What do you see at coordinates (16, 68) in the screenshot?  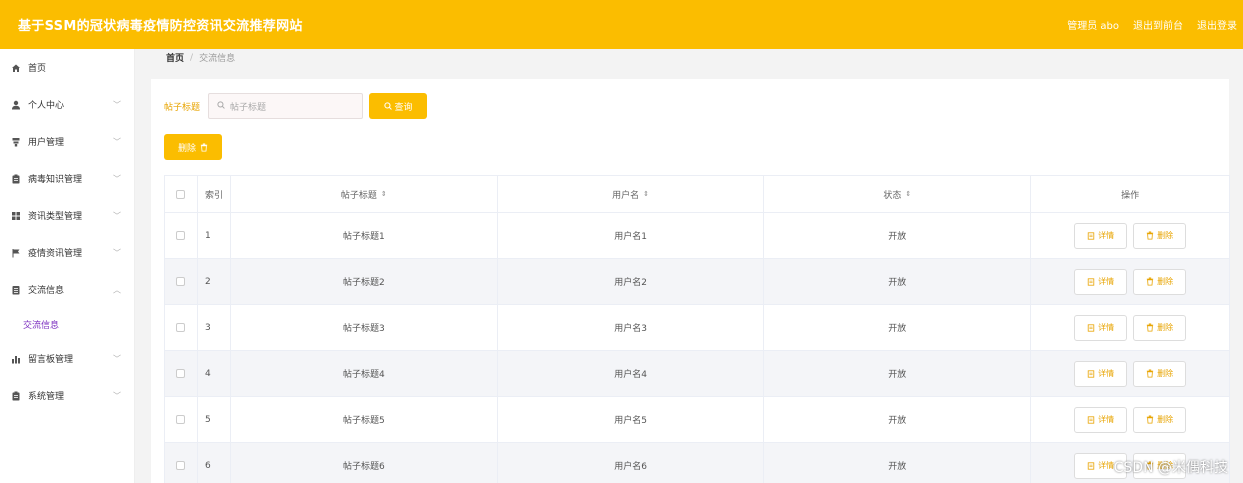 I see `home-icon` at bounding box center [16, 68].